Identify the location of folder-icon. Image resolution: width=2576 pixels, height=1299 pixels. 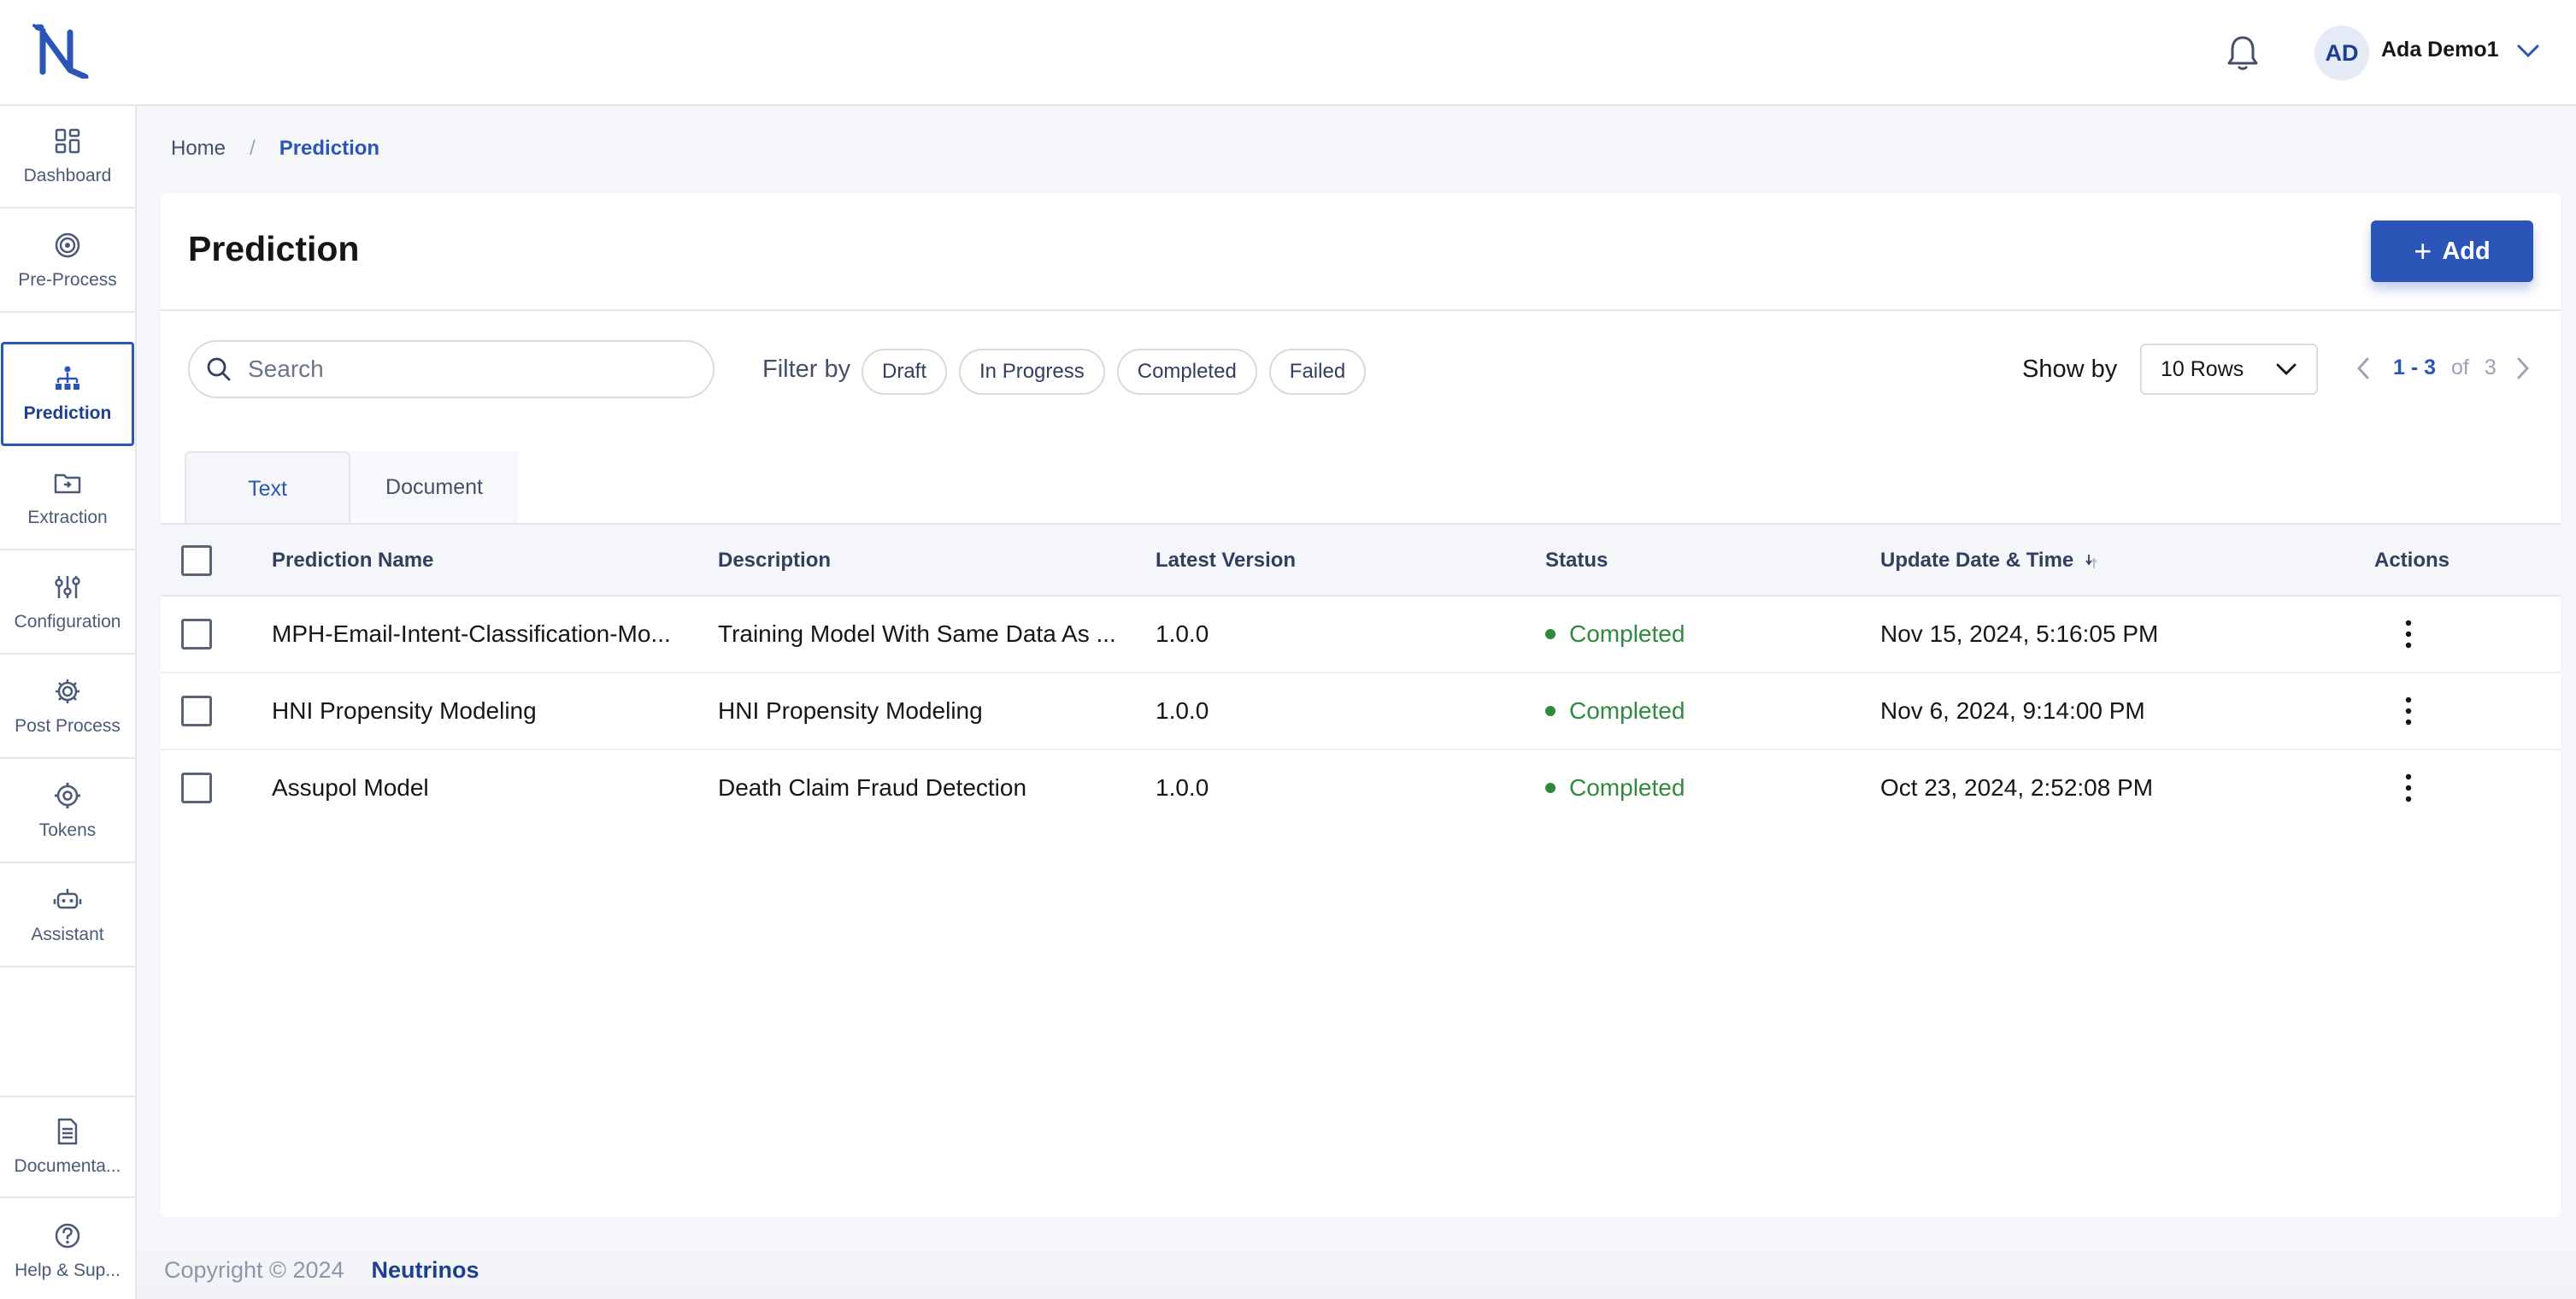
(67, 484).